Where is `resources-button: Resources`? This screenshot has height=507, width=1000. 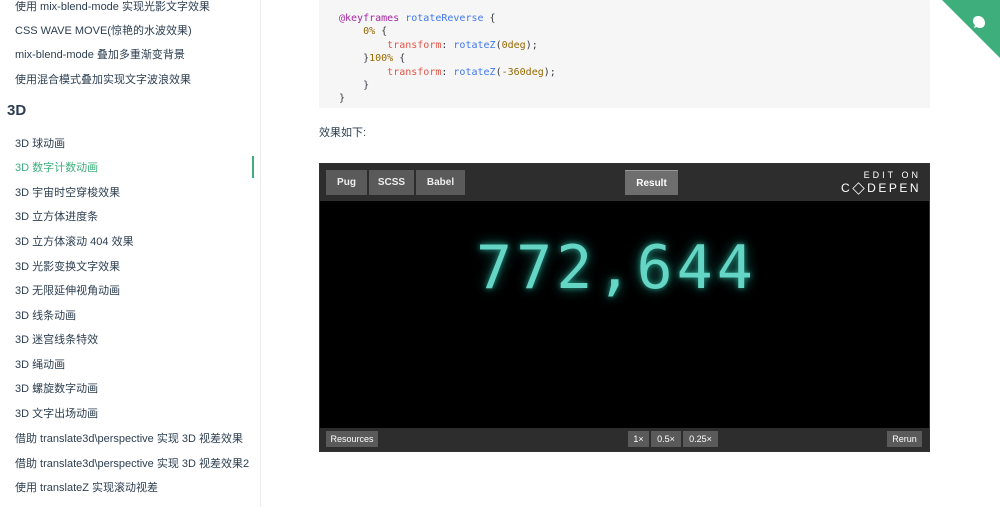
resources-button: Resources is located at coordinates (352, 439).